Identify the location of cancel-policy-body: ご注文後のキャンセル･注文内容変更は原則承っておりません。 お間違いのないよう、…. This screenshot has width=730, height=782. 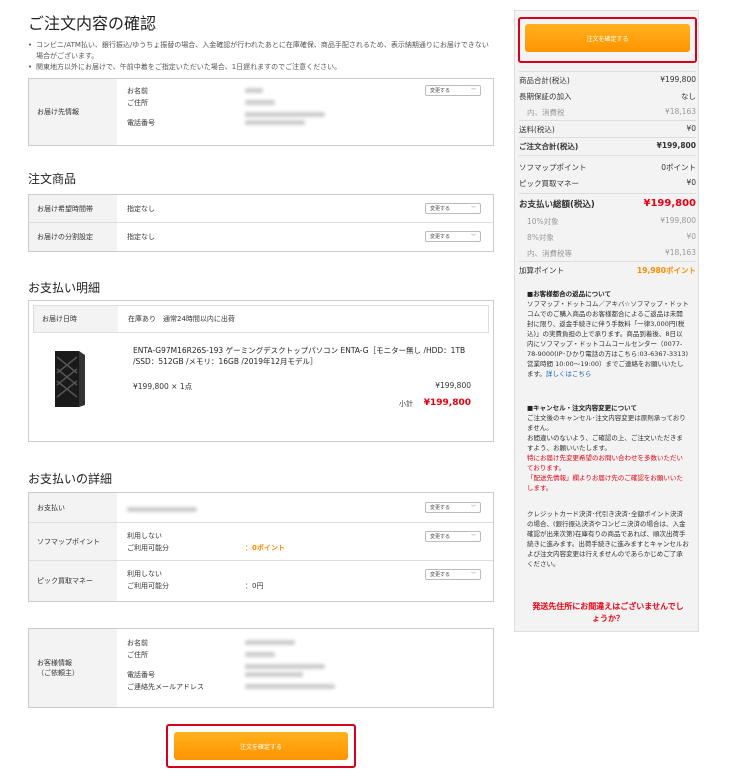
(606, 433).